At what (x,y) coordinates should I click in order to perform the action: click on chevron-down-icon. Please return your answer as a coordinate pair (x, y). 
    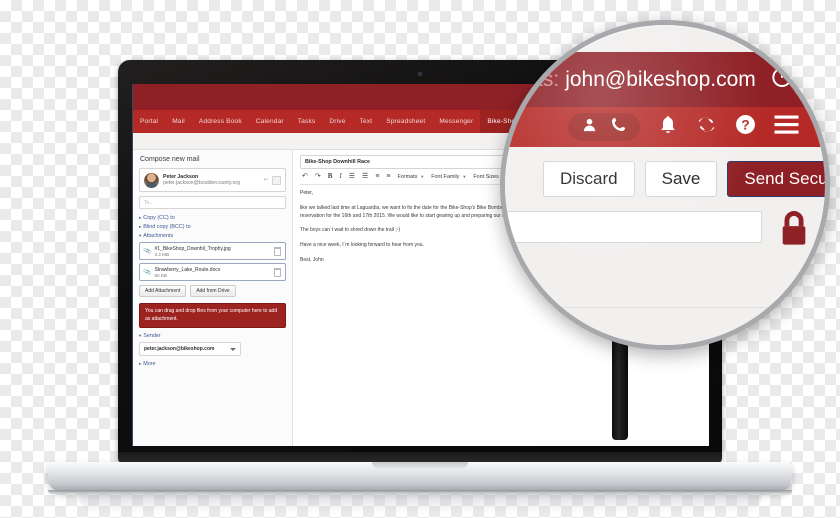
    Looking at the image, I should click on (233, 349).